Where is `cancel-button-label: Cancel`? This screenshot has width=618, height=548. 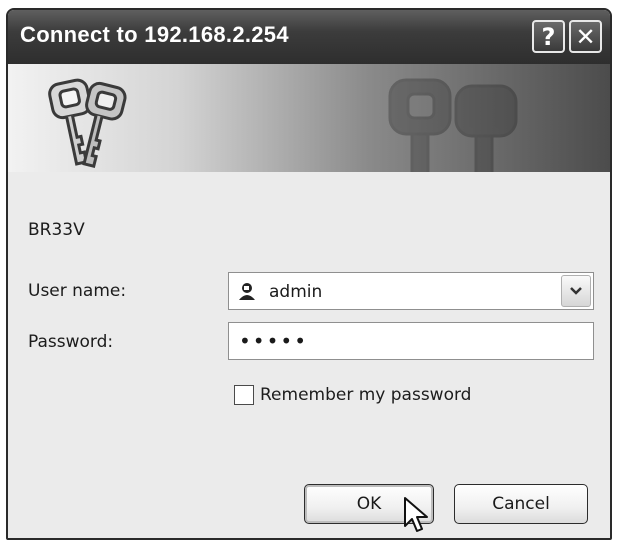
cancel-button-label: Cancel is located at coordinates (521, 504).